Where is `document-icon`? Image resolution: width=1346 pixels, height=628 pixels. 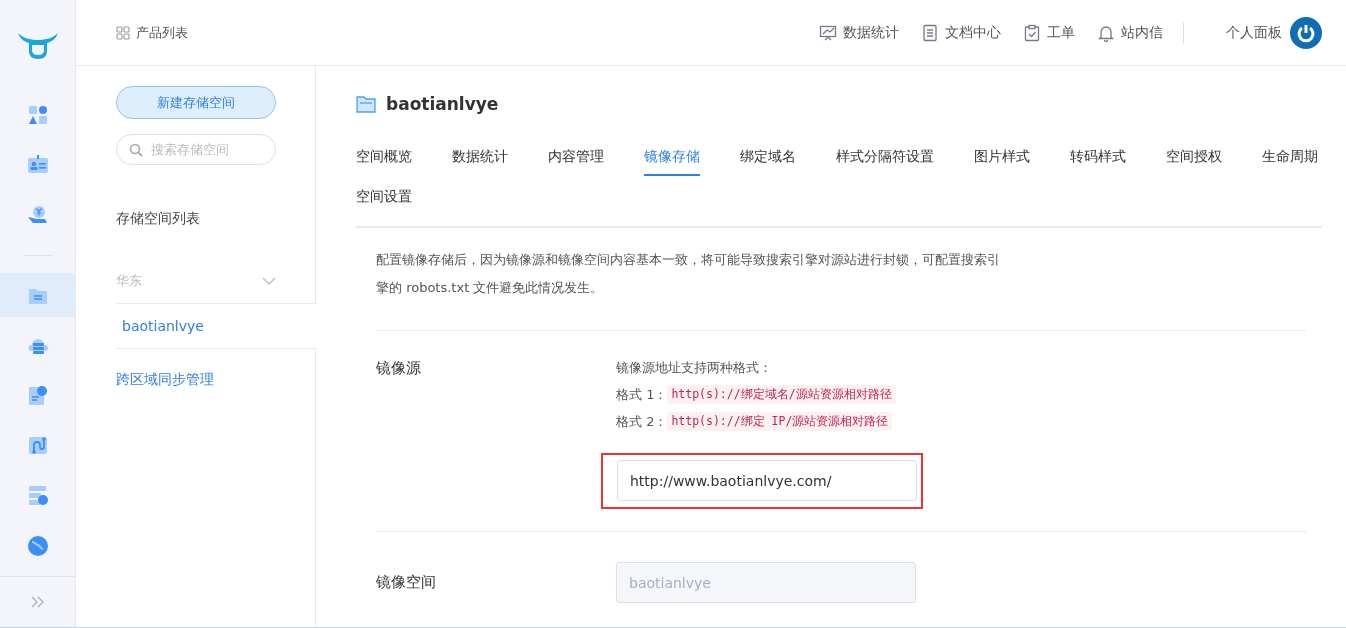
document-icon is located at coordinates (930, 32).